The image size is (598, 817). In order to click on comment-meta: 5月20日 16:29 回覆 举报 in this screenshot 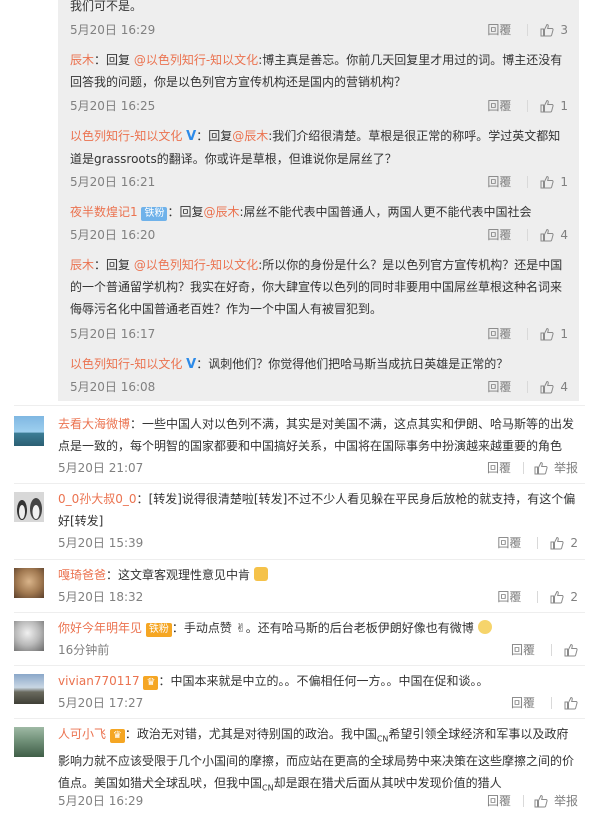, I will do `click(318, 801)`.